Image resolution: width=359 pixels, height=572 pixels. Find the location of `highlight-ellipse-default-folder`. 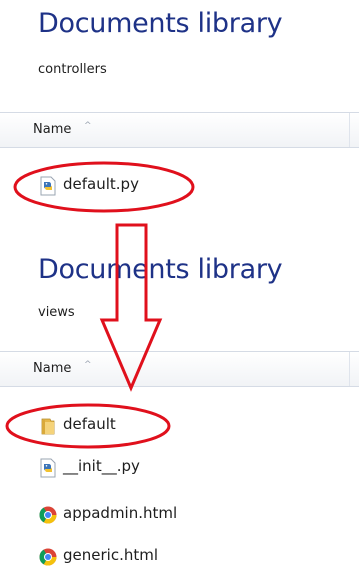

highlight-ellipse-default-folder is located at coordinates (88, 426).